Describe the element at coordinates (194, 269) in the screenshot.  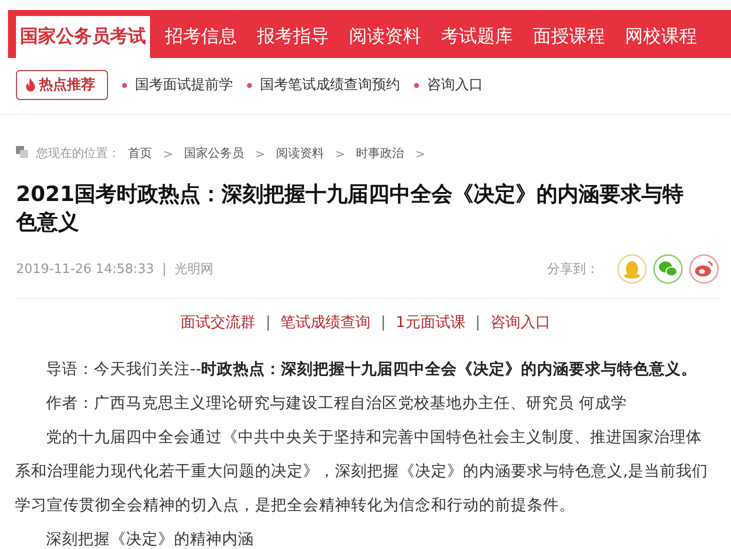
I see `article-source: 光明网` at that location.